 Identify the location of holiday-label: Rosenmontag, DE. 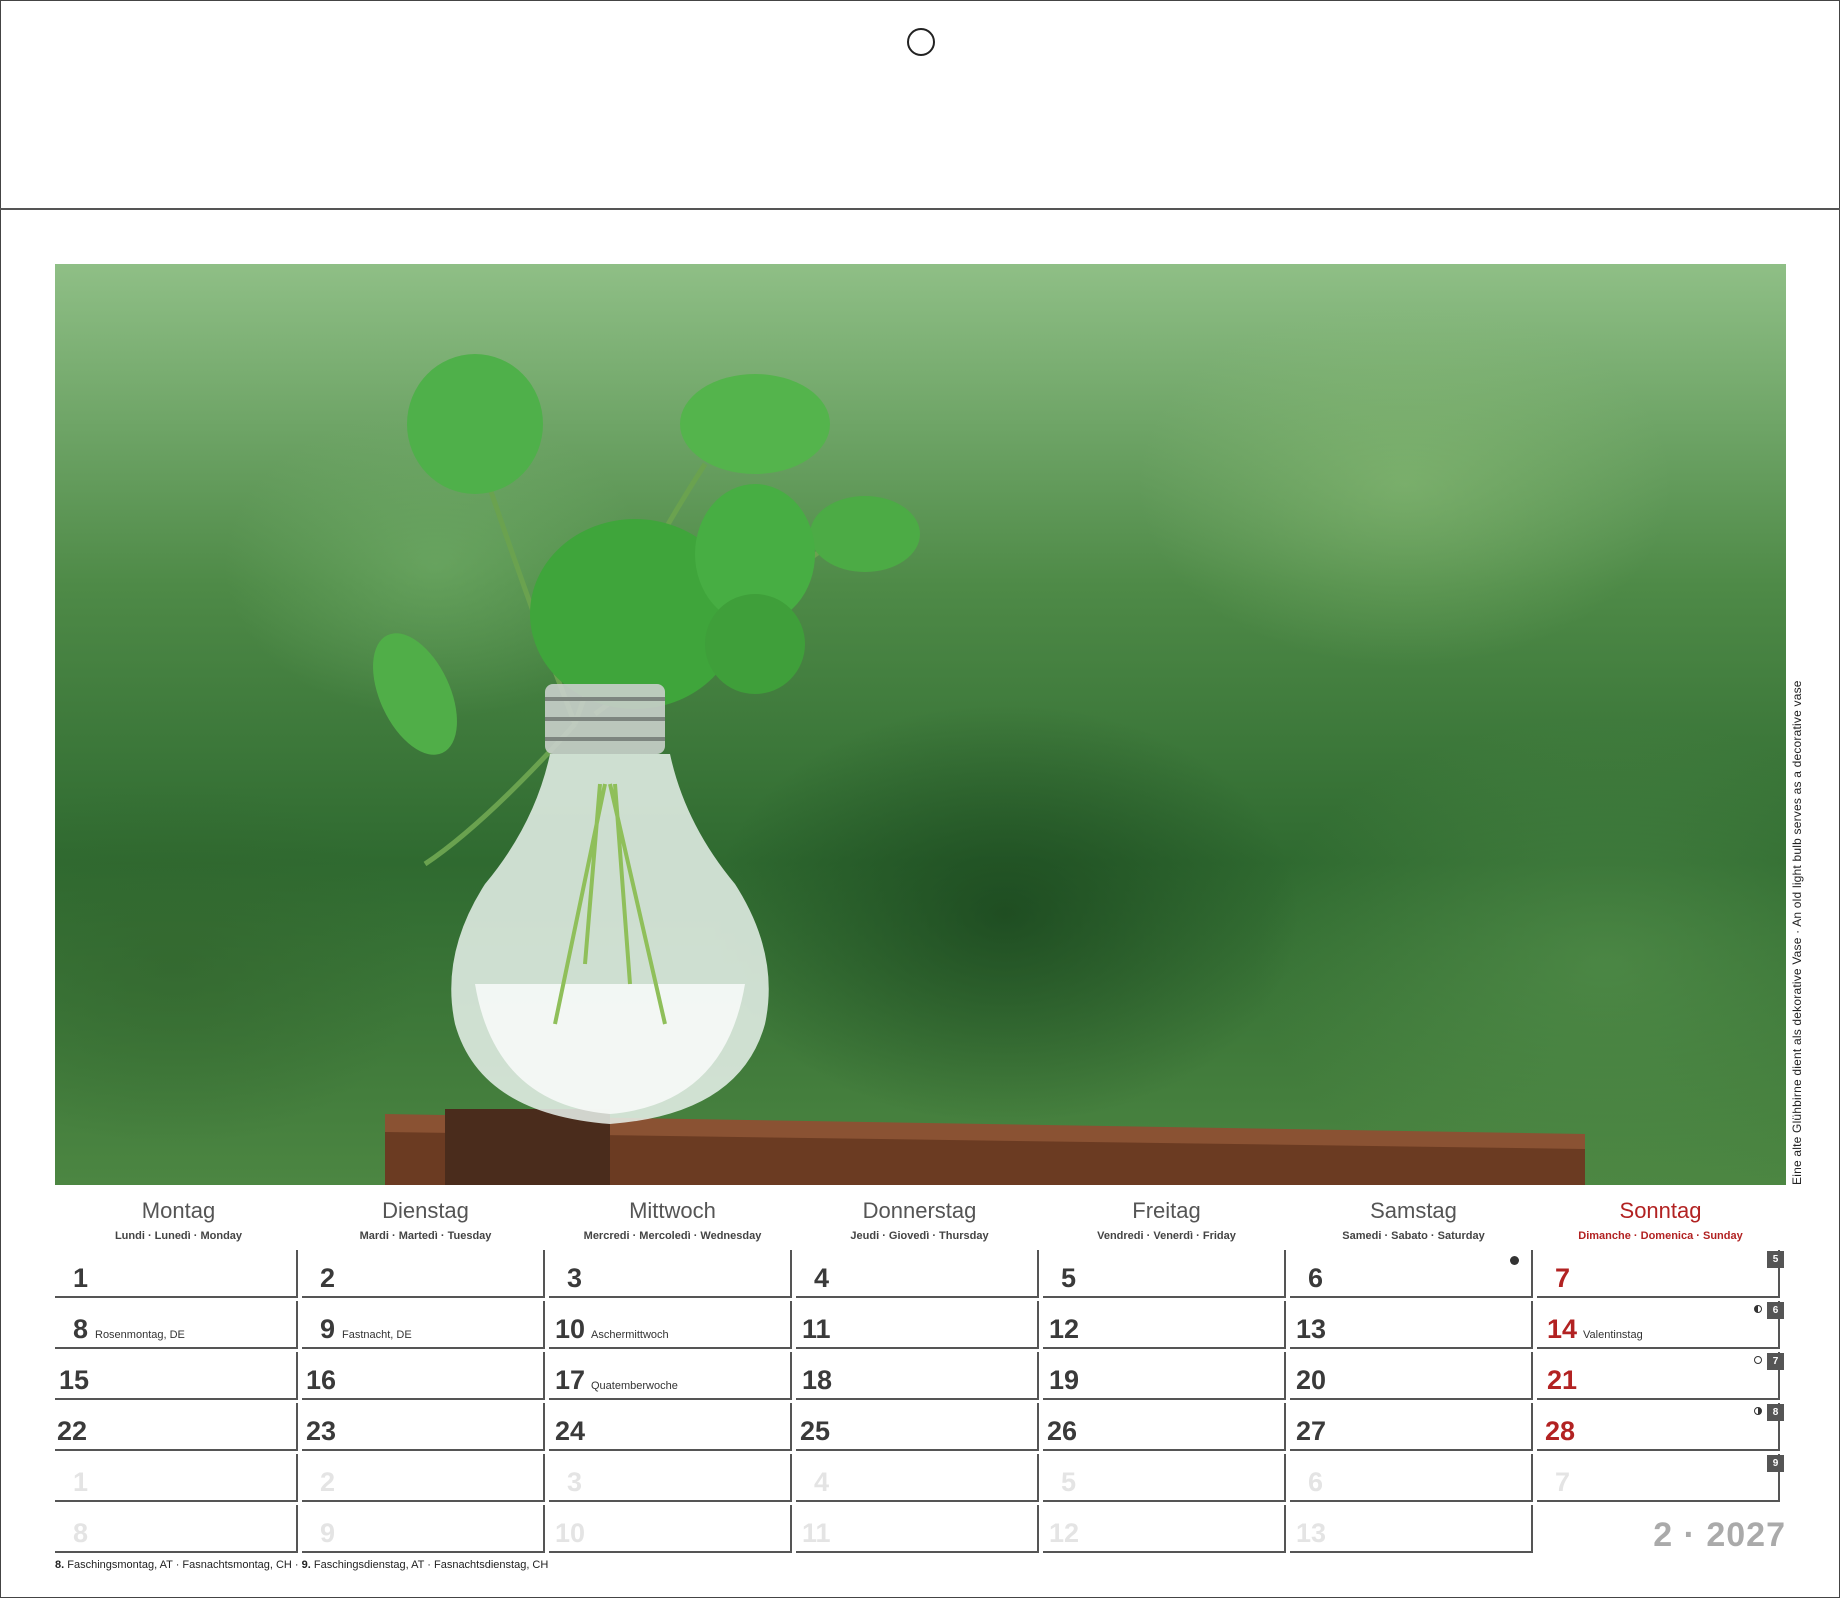
(140, 1335).